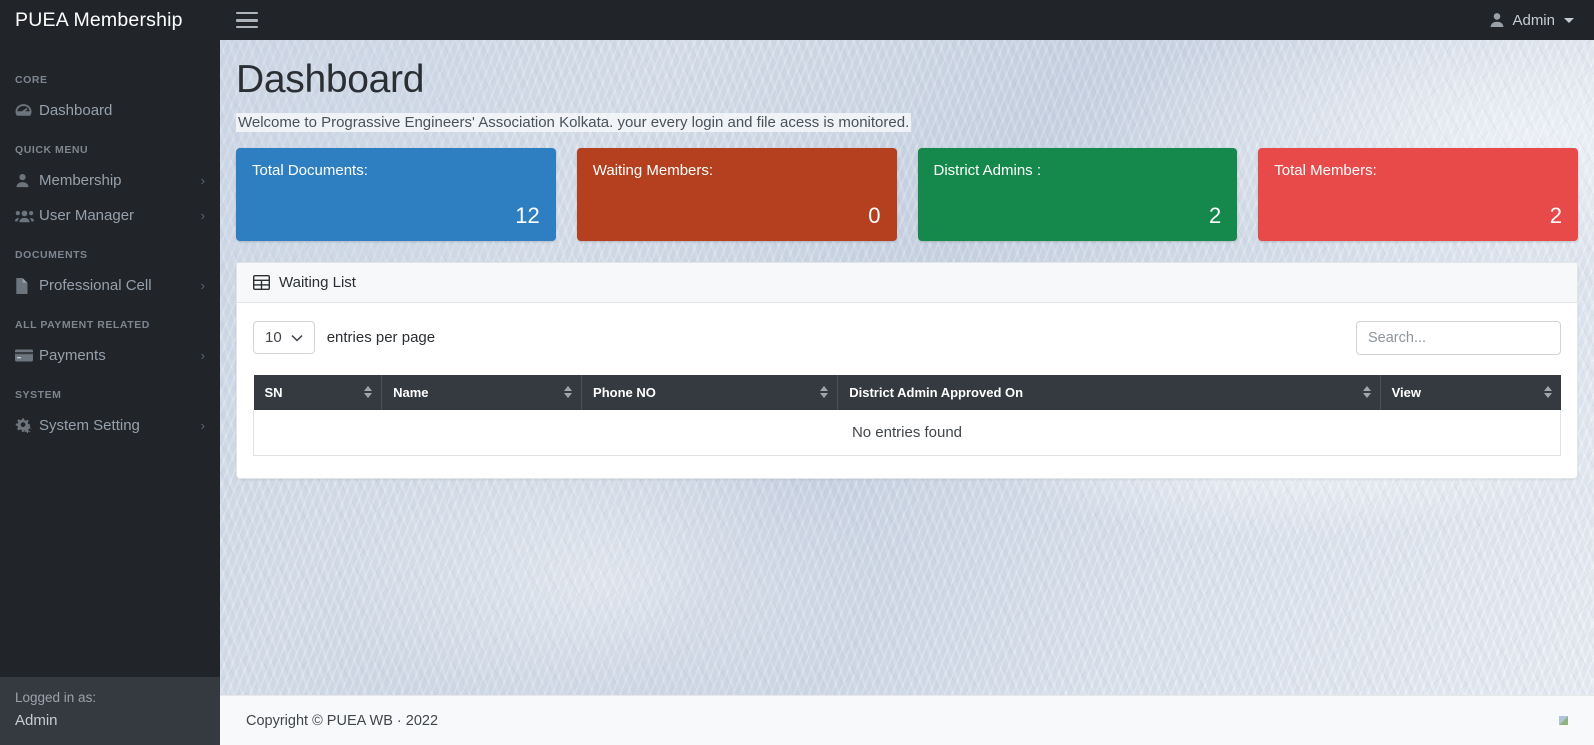 This screenshot has width=1594, height=745. Describe the element at coordinates (874, 215) in the screenshot. I see `stat-card-value: 0` at that location.